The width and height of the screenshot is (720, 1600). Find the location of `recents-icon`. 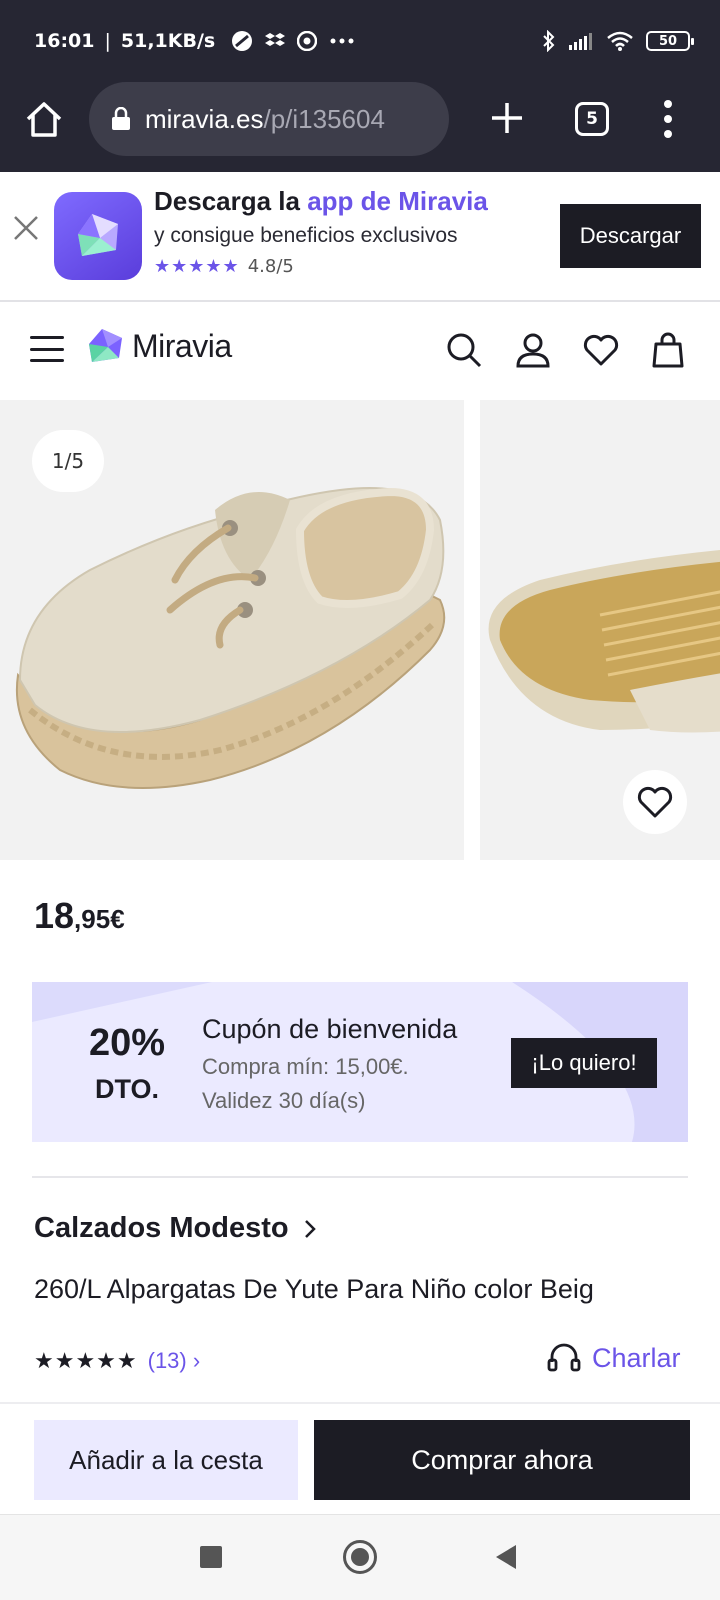

recents-icon is located at coordinates (211, 1557).